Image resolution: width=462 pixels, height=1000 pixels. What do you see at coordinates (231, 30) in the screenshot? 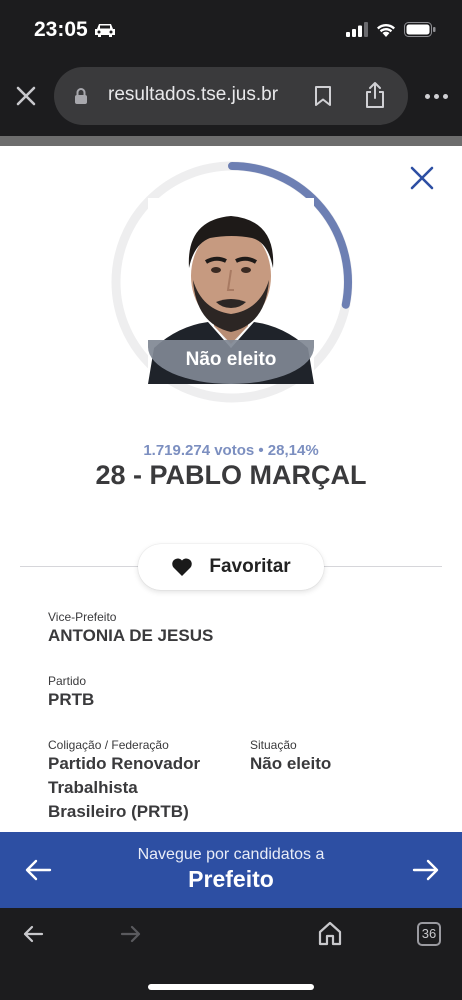
I see `status-bar: 23:05` at bounding box center [231, 30].